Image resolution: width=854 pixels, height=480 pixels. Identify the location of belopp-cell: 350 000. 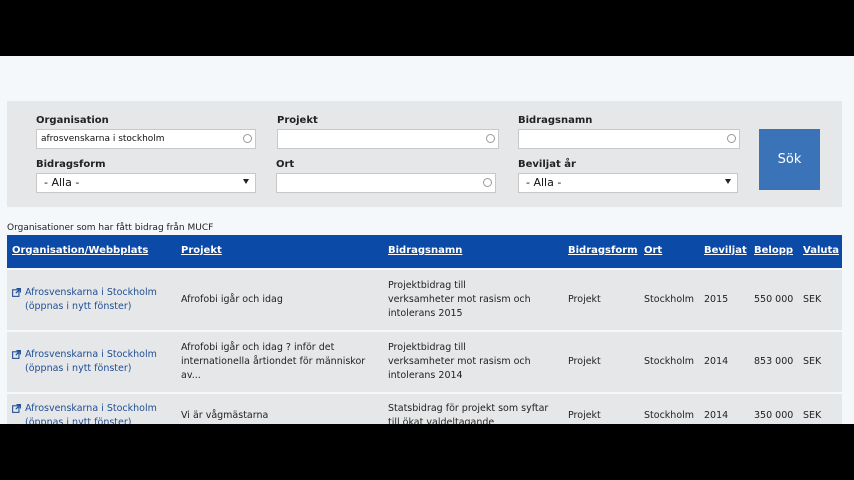
(774, 415).